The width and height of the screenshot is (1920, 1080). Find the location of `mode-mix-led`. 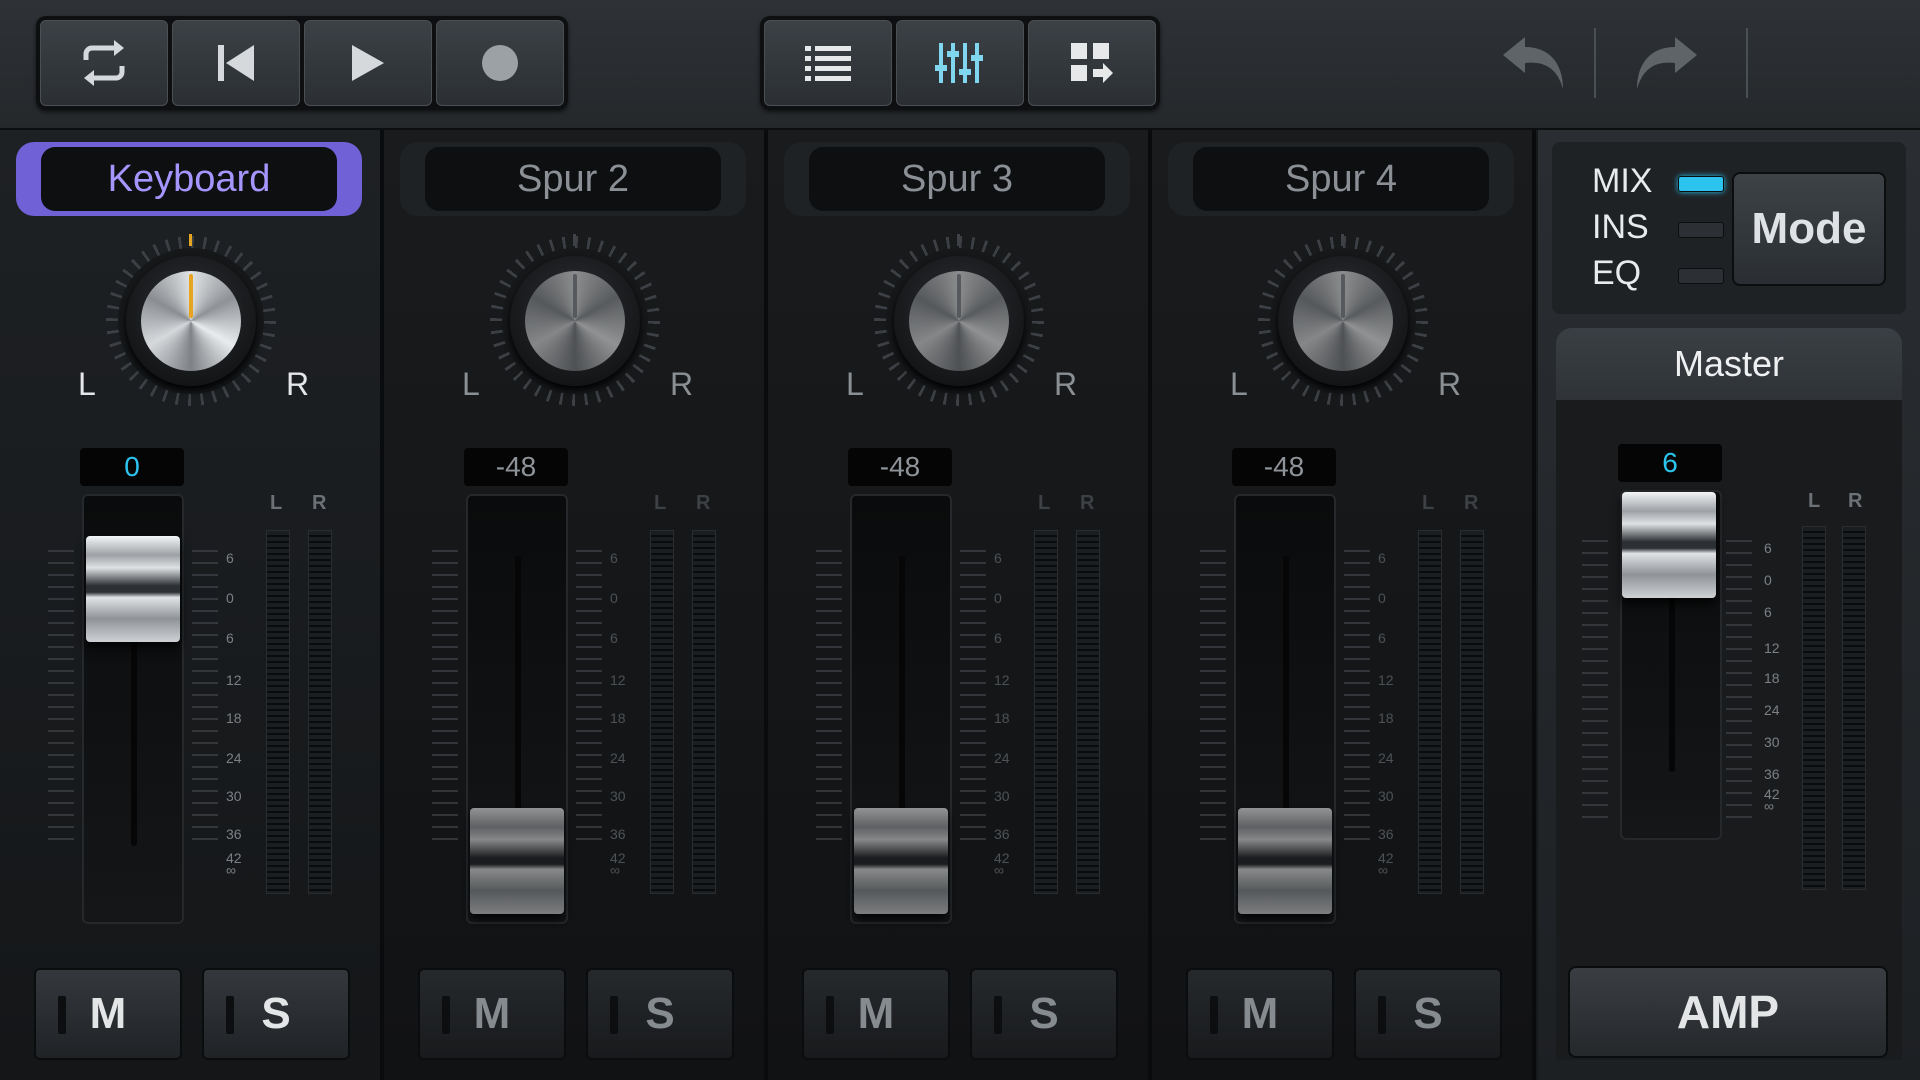

mode-mix-led is located at coordinates (1701, 184).